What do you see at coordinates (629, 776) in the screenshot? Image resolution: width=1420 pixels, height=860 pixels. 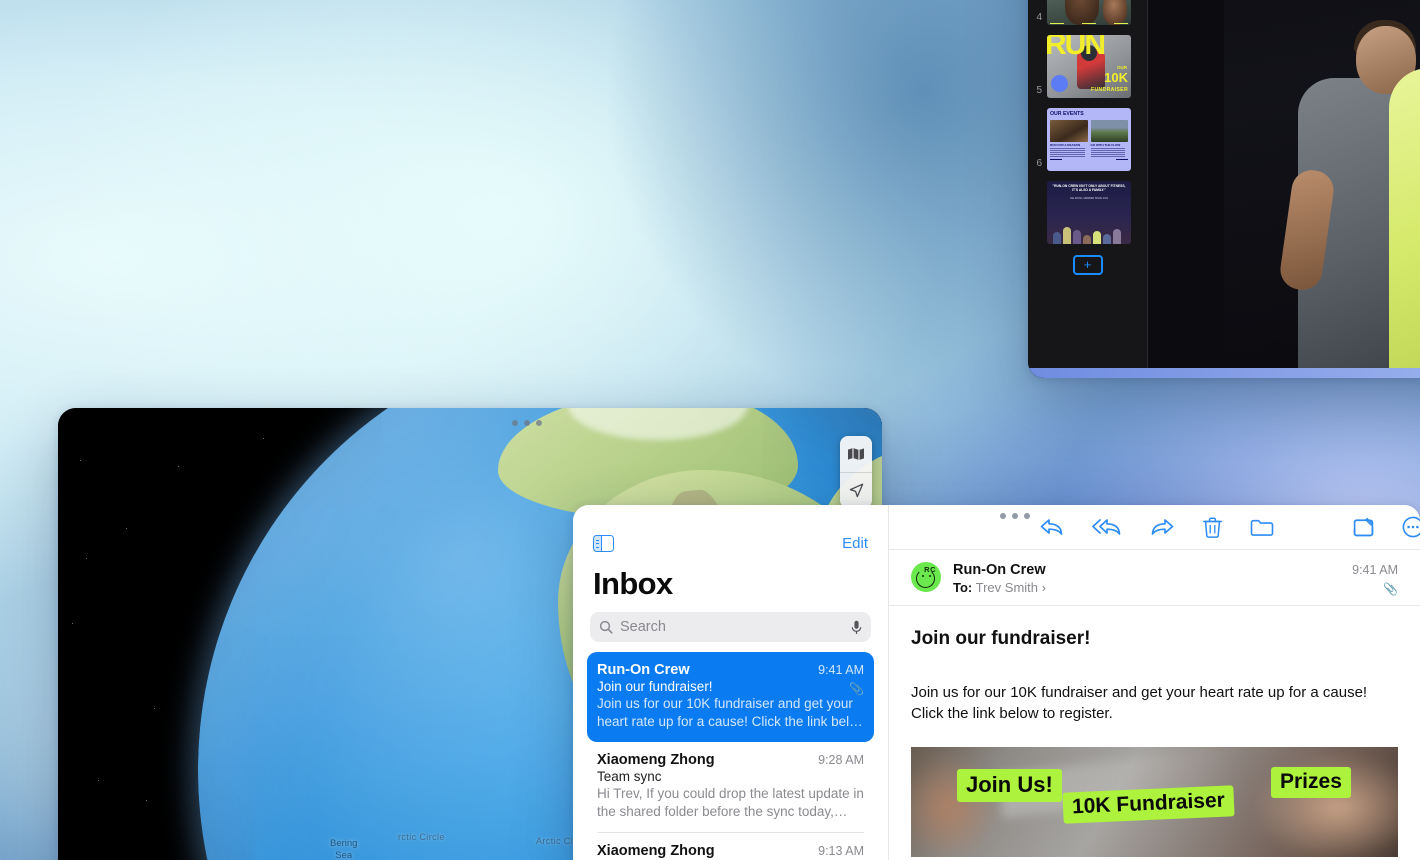 I see `message-subject: Team sync` at bounding box center [629, 776].